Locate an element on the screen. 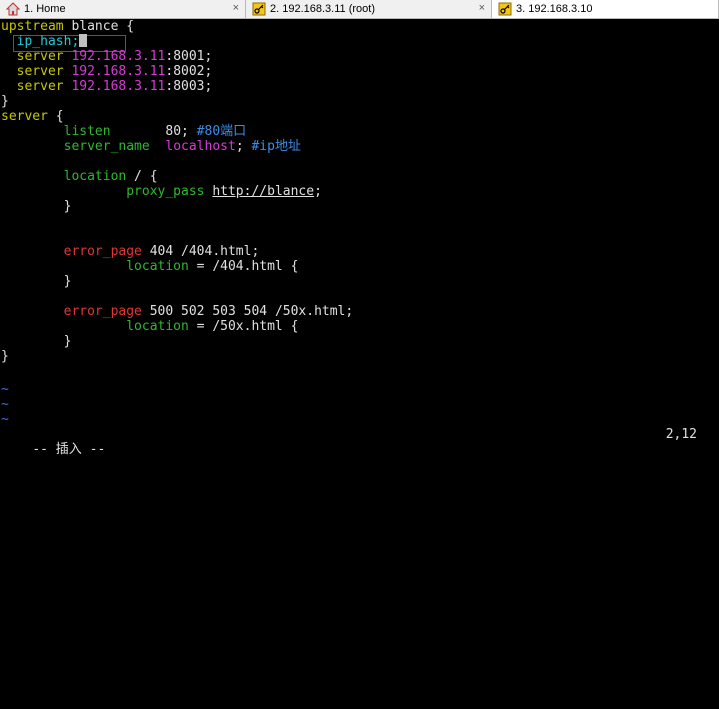 The height and width of the screenshot is (709, 719). code-line: error_page 500 502 503 504 /50x.html; is located at coordinates (177, 311).